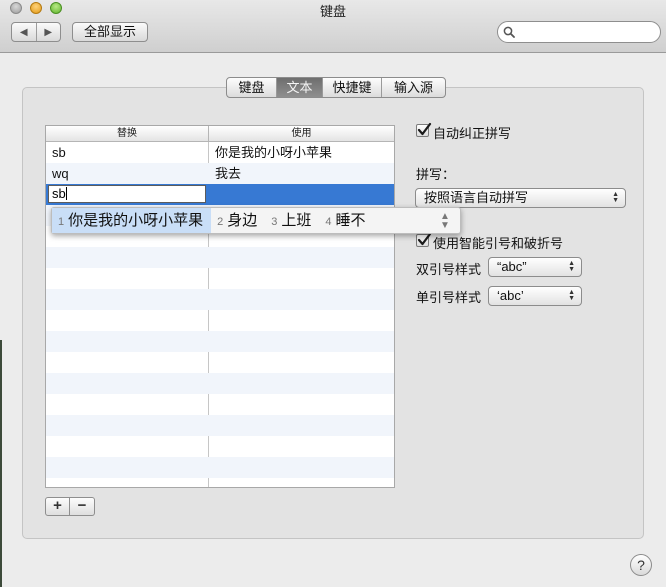  Describe the element at coordinates (59, 193) in the screenshot. I see `replace-edit-text: sb` at that location.